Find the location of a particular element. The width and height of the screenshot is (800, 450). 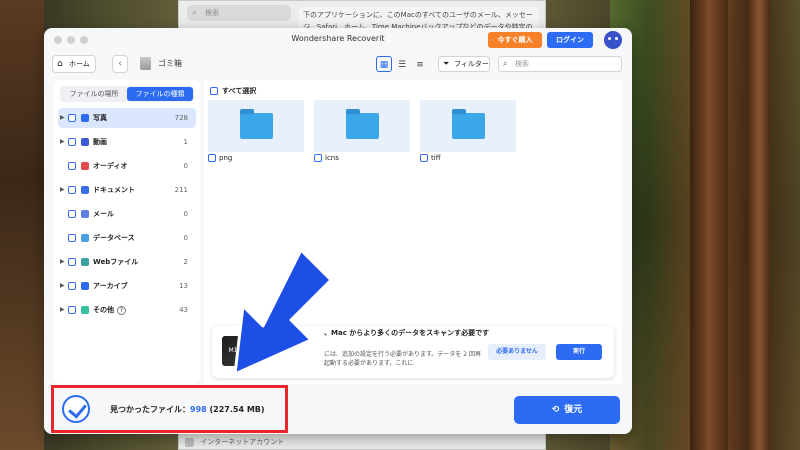

folder-name: icns is located at coordinates (326, 158).